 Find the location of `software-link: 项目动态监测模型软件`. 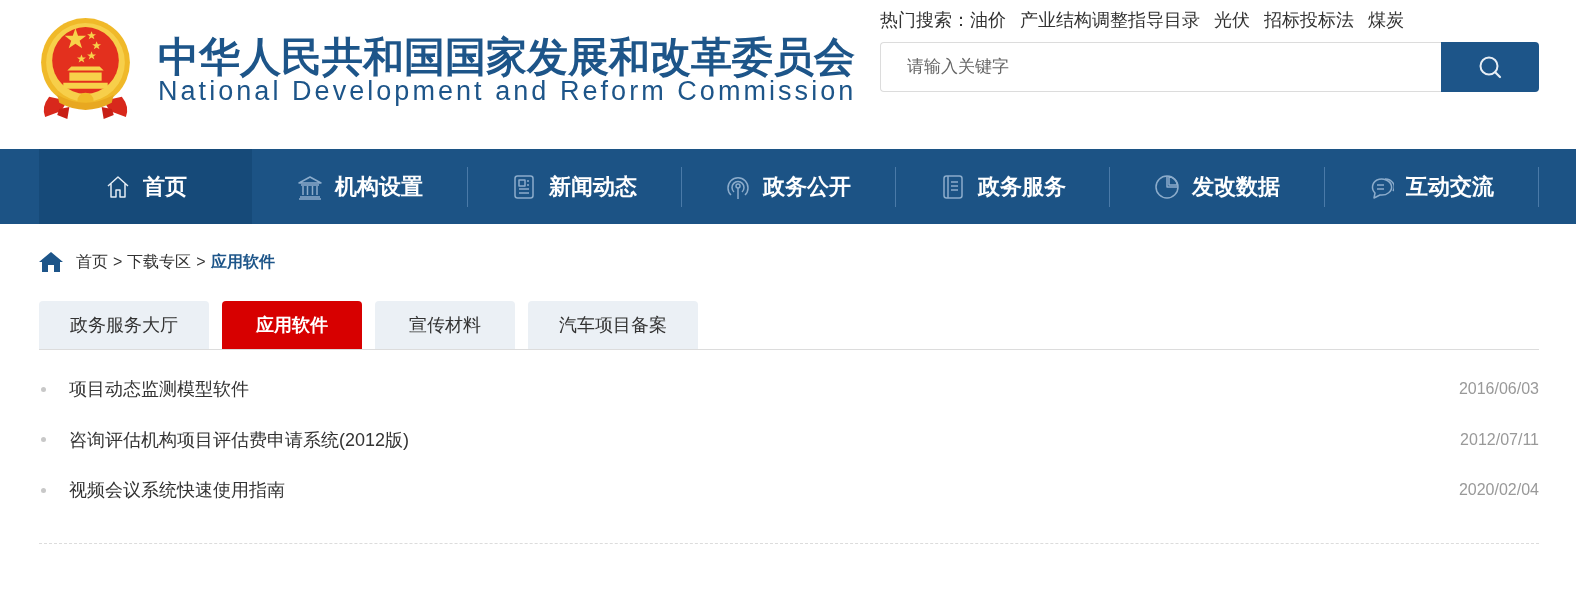

software-link: 项目动态监测模型软件 is located at coordinates (159, 389).